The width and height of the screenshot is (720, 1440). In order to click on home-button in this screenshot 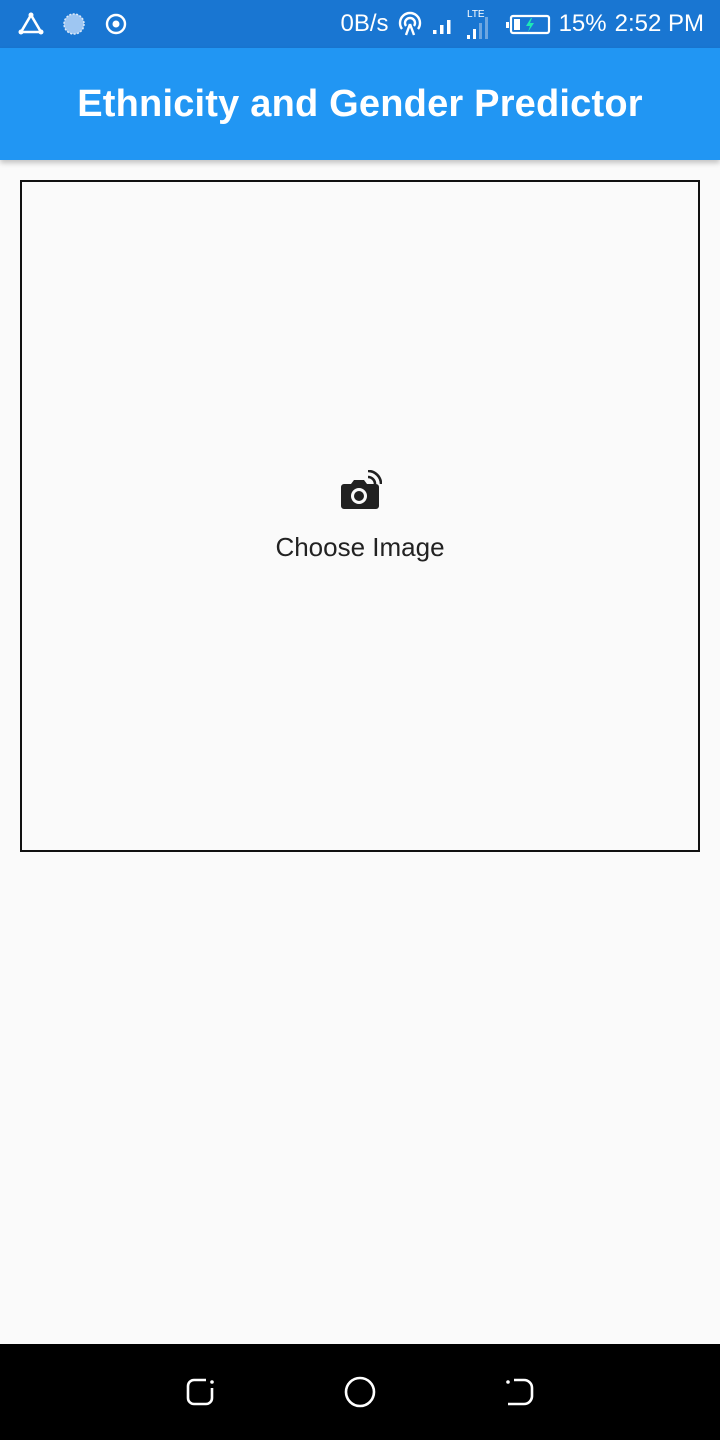, I will do `click(360, 1392)`.